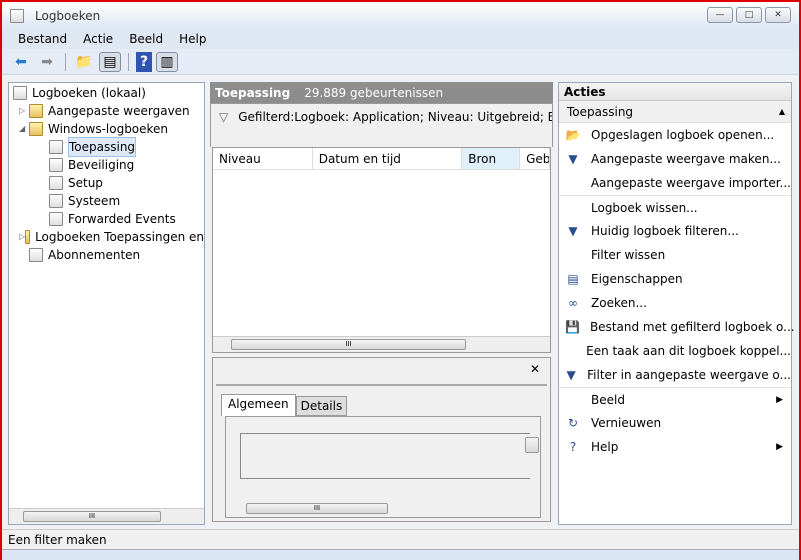  What do you see at coordinates (106, 147) in the screenshot?
I see `tree-item-toepassing: Toepassing` at bounding box center [106, 147].